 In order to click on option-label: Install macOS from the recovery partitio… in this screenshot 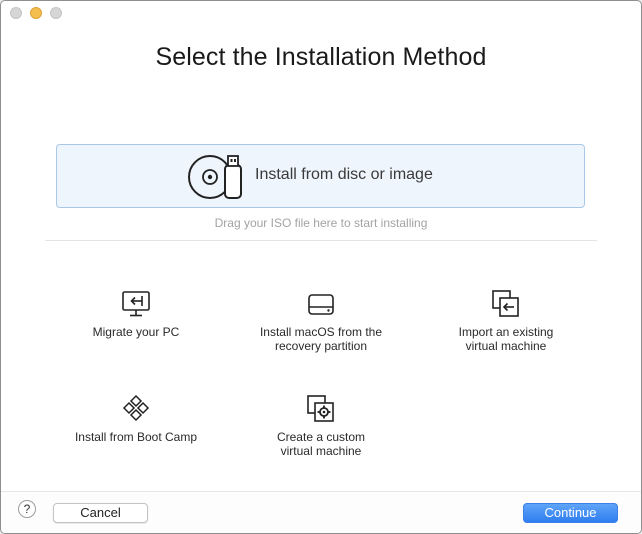, I will do `click(321, 339)`.